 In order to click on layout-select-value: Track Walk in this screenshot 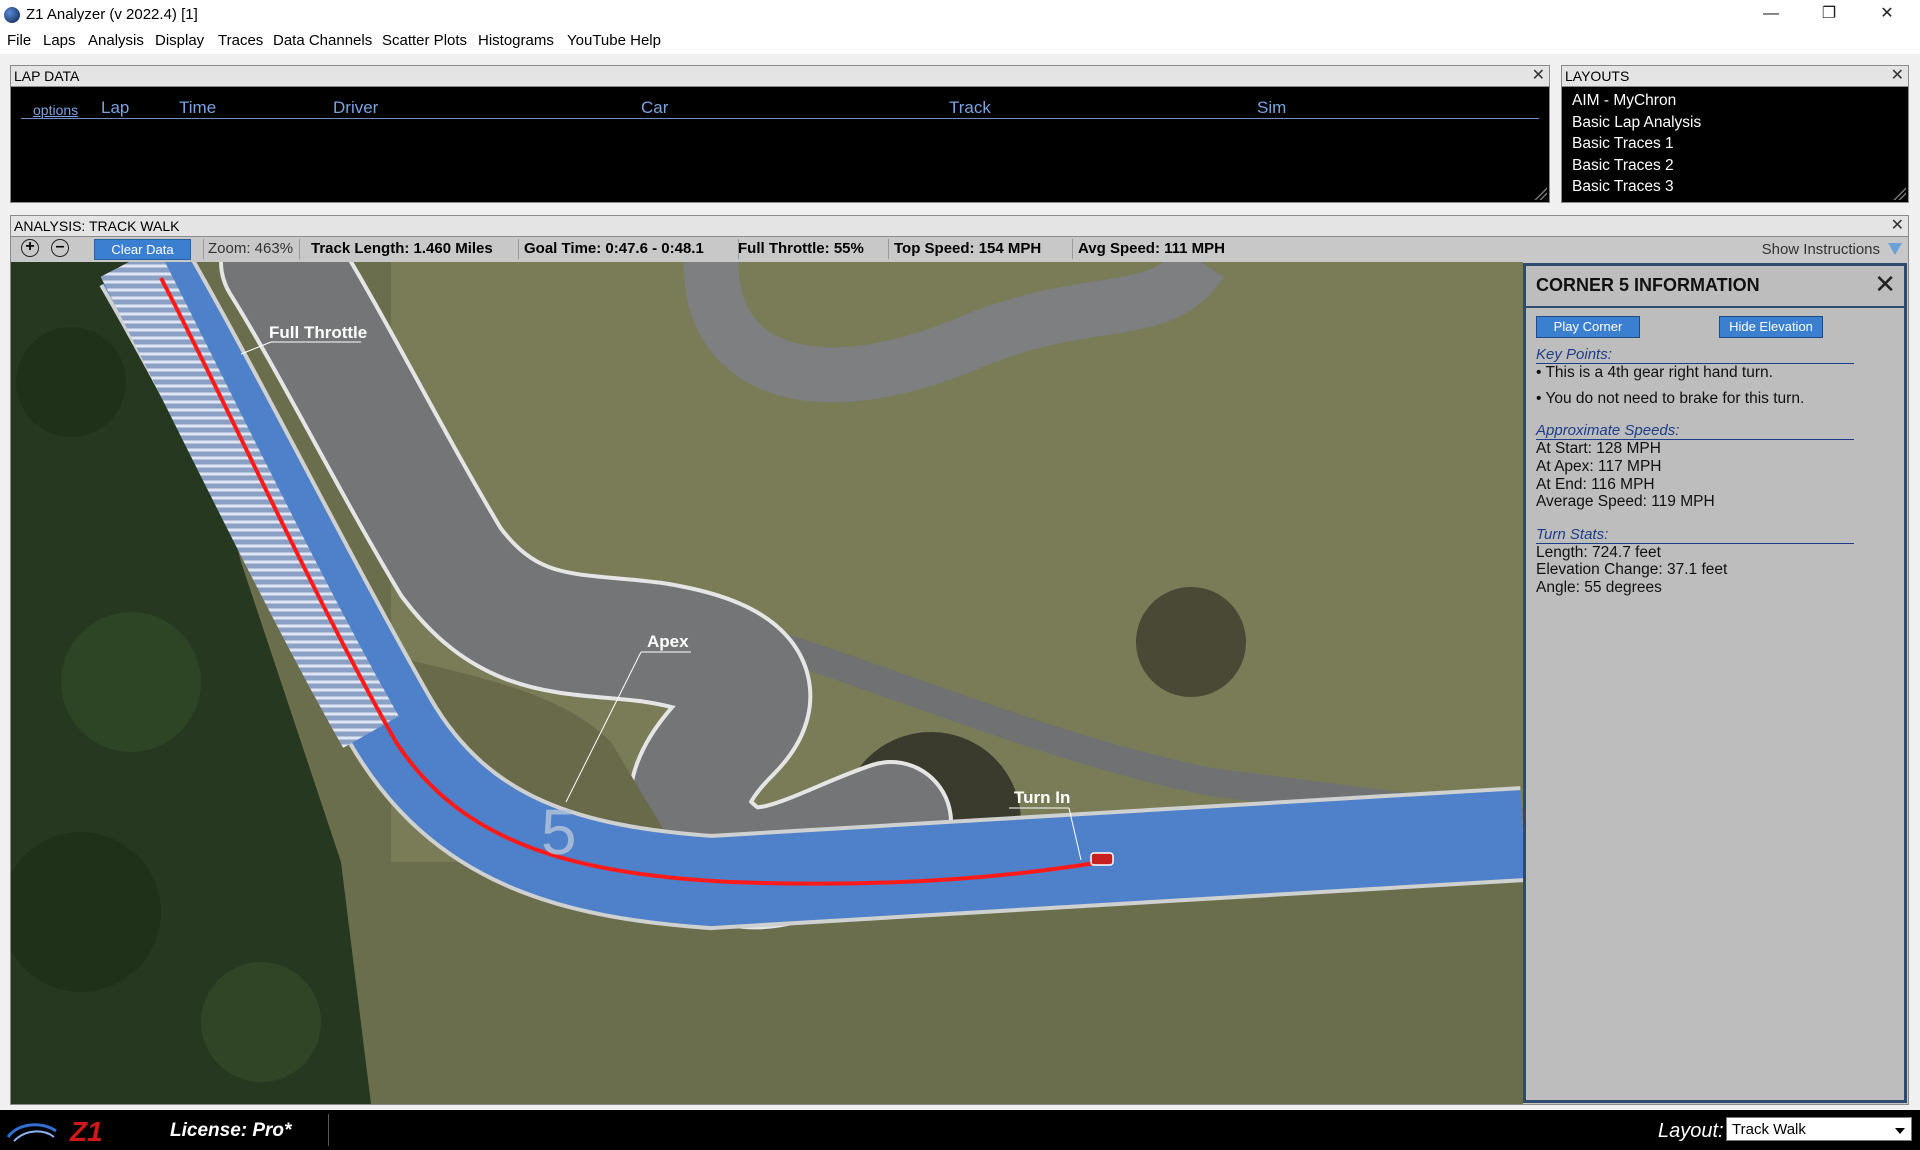, I will do `click(1769, 1129)`.